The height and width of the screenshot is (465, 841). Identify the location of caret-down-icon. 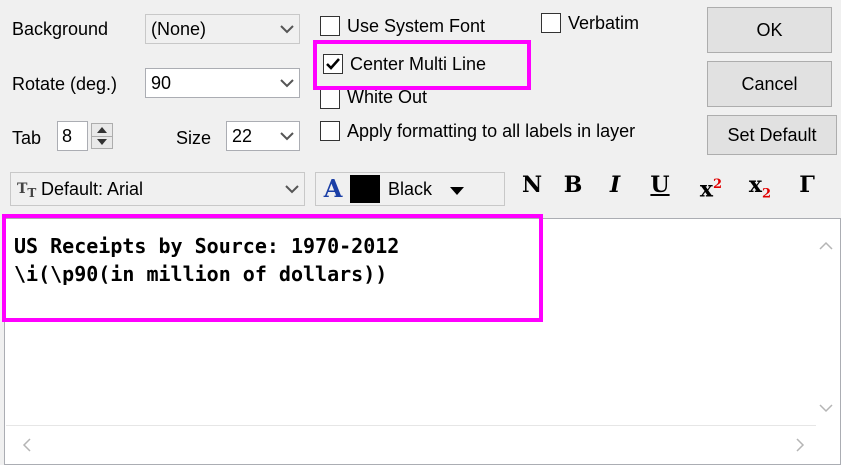
(457, 189).